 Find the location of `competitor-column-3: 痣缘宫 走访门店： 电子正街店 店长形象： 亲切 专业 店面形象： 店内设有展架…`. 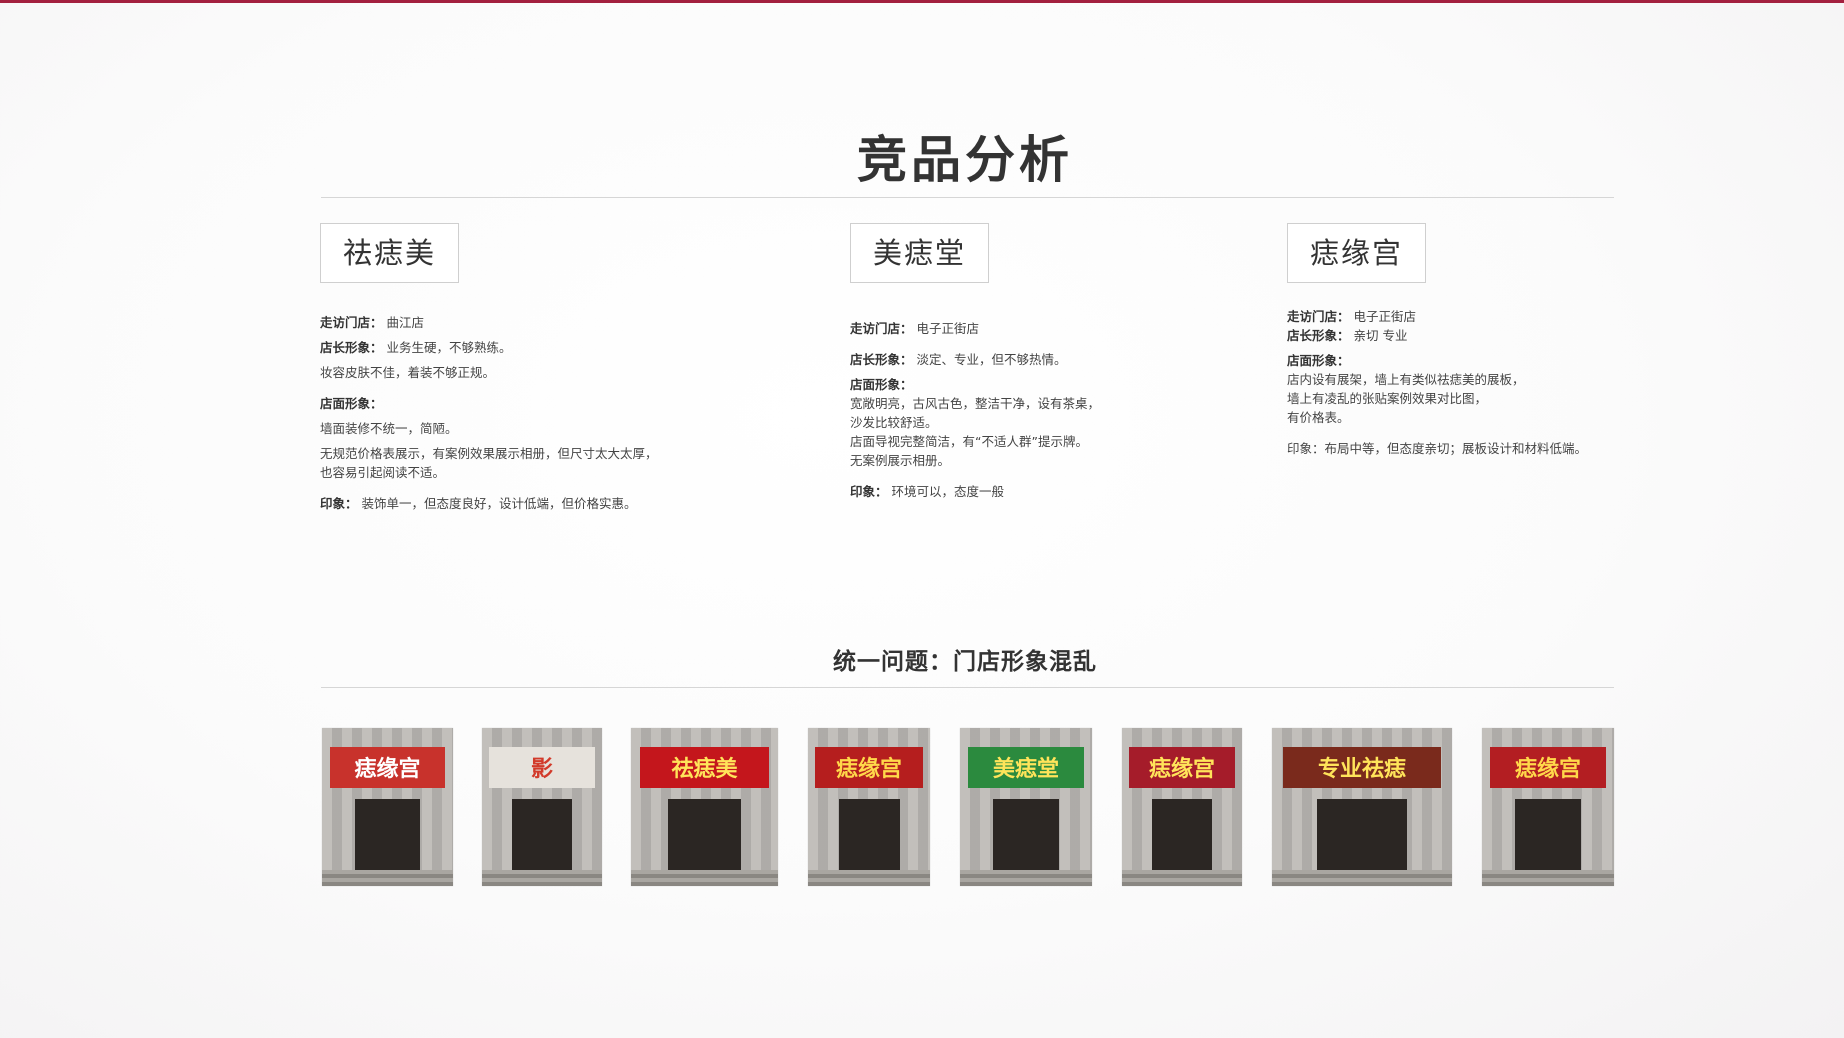

competitor-column-3: 痣缘宫 走访门店： 电子正街店 店长形象： 亲切 专业 店面形象： 店内设有展架… is located at coordinates (1467, 340).